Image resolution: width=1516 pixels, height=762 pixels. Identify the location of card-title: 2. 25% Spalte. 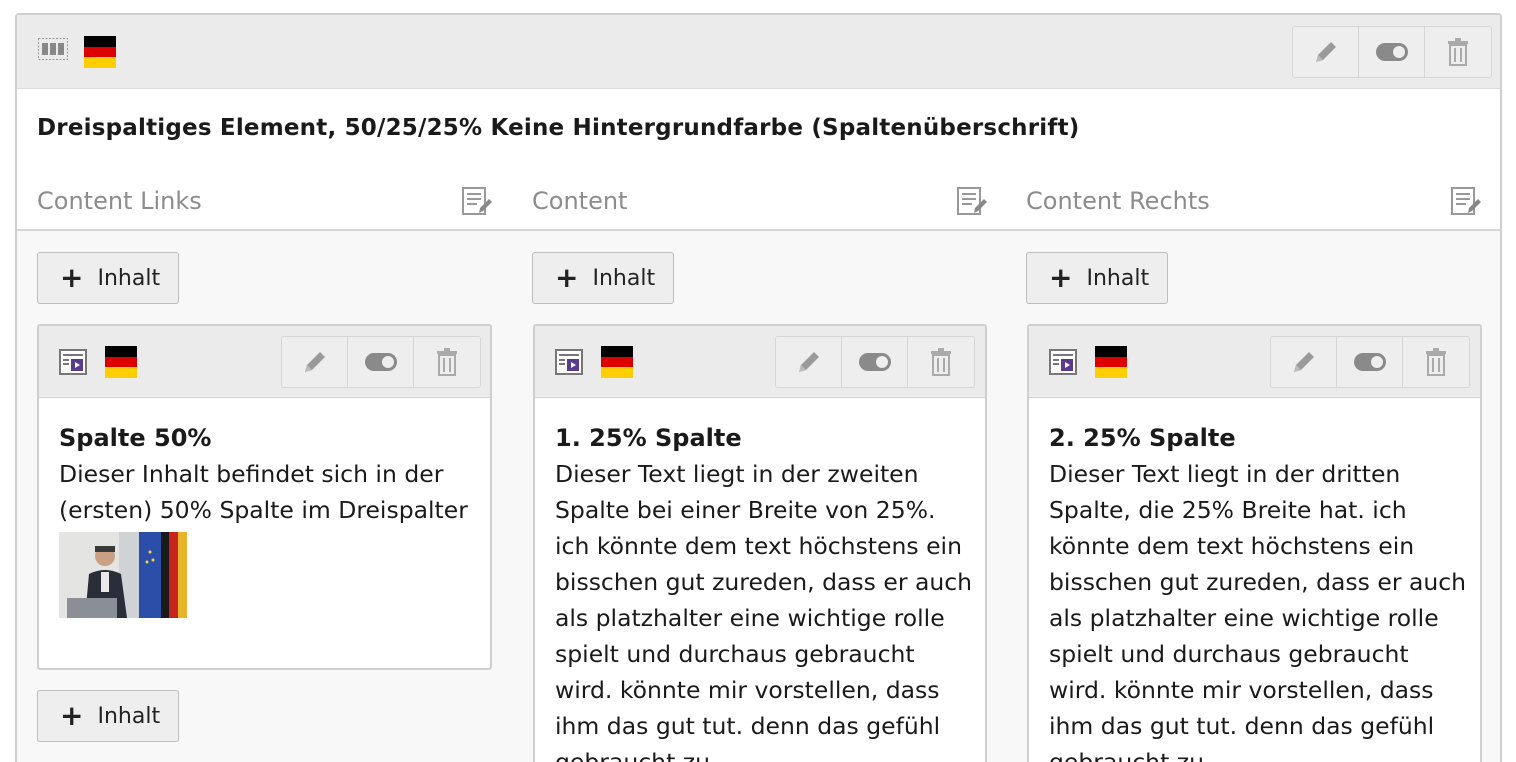
(1142, 438).